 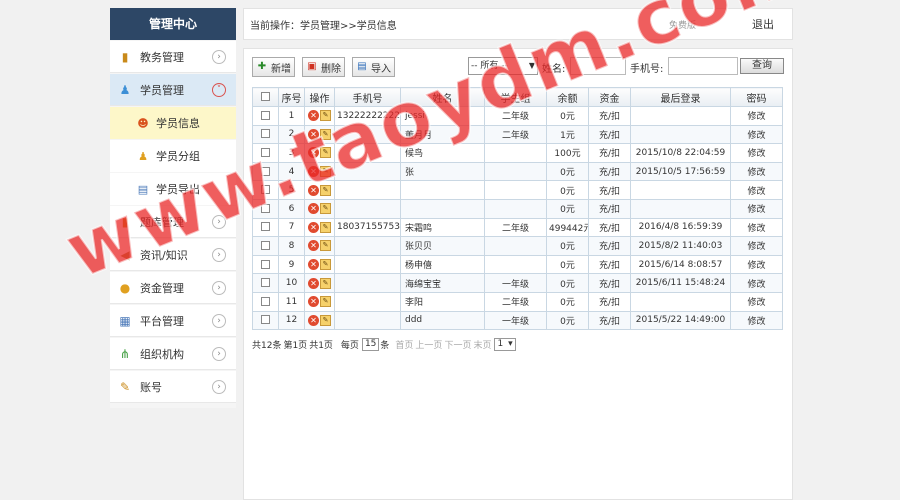 What do you see at coordinates (173, 57) in the screenshot?
I see `sidebar-item-academic: ▮ 教务管理 ›` at bounding box center [173, 57].